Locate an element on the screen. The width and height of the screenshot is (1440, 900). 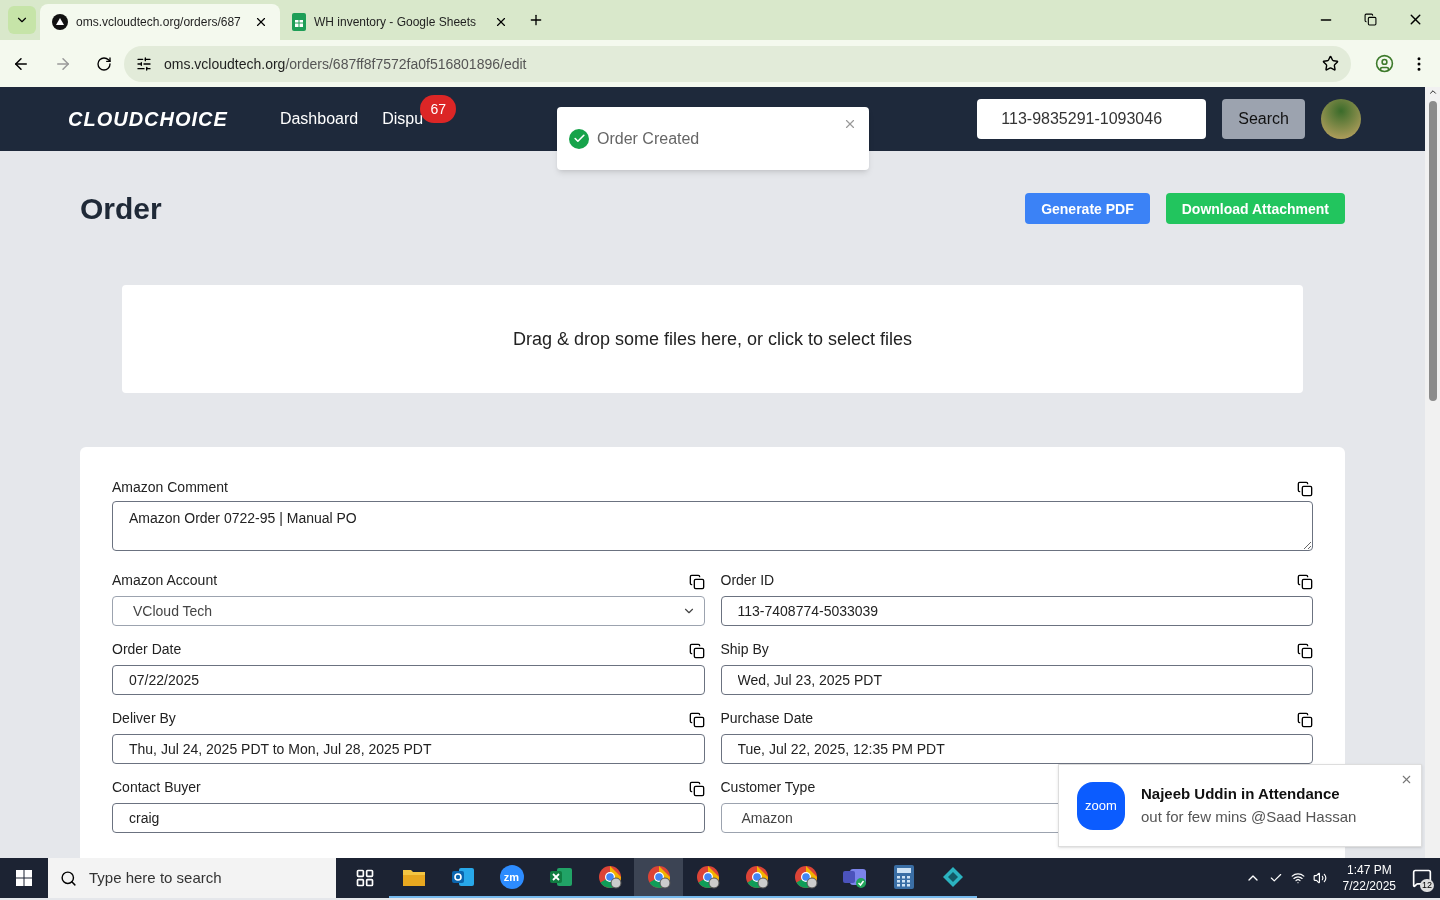
scroll-up-icon is located at coordinates (1432, 92).